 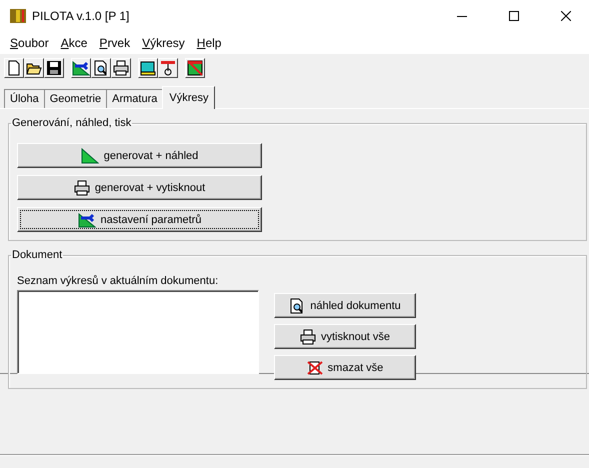 I want to click on group-title: Dokument, so click(x=37, y=255).